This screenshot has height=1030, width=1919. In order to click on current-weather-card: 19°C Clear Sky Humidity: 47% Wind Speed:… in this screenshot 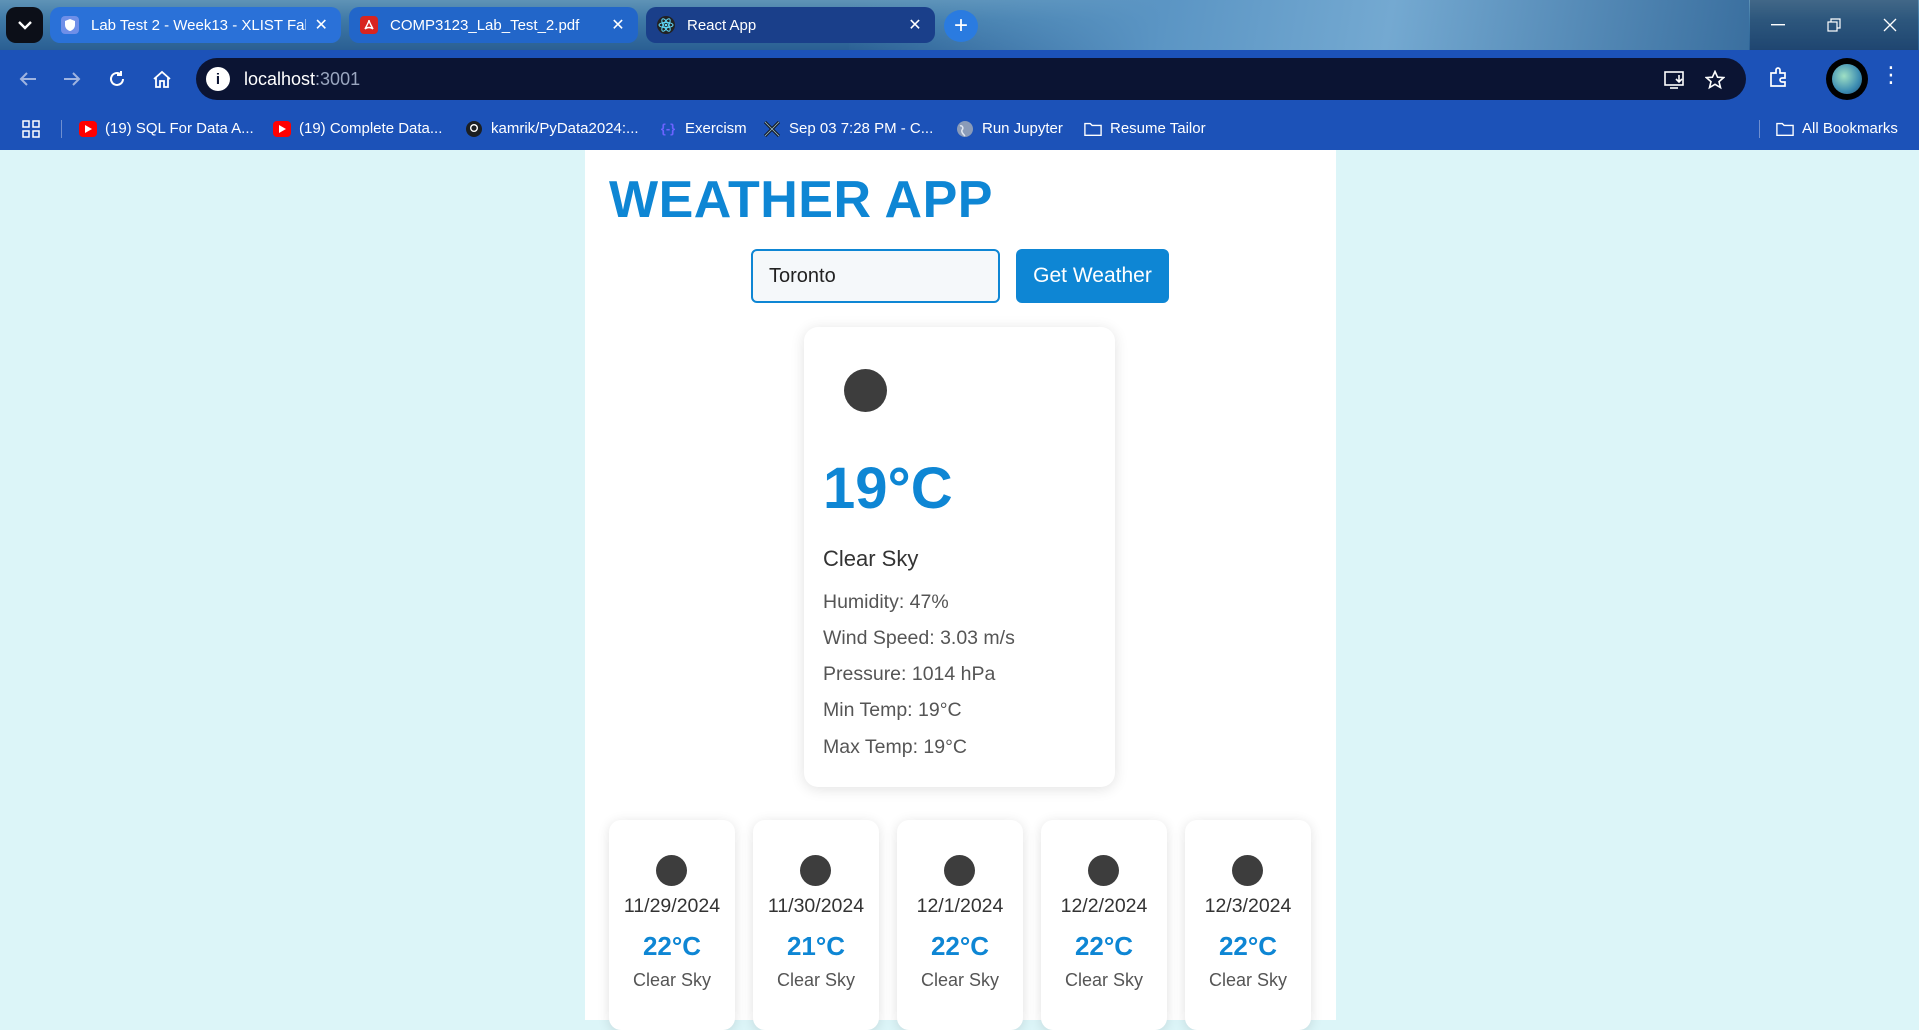, I will do `click(959, 557)`.